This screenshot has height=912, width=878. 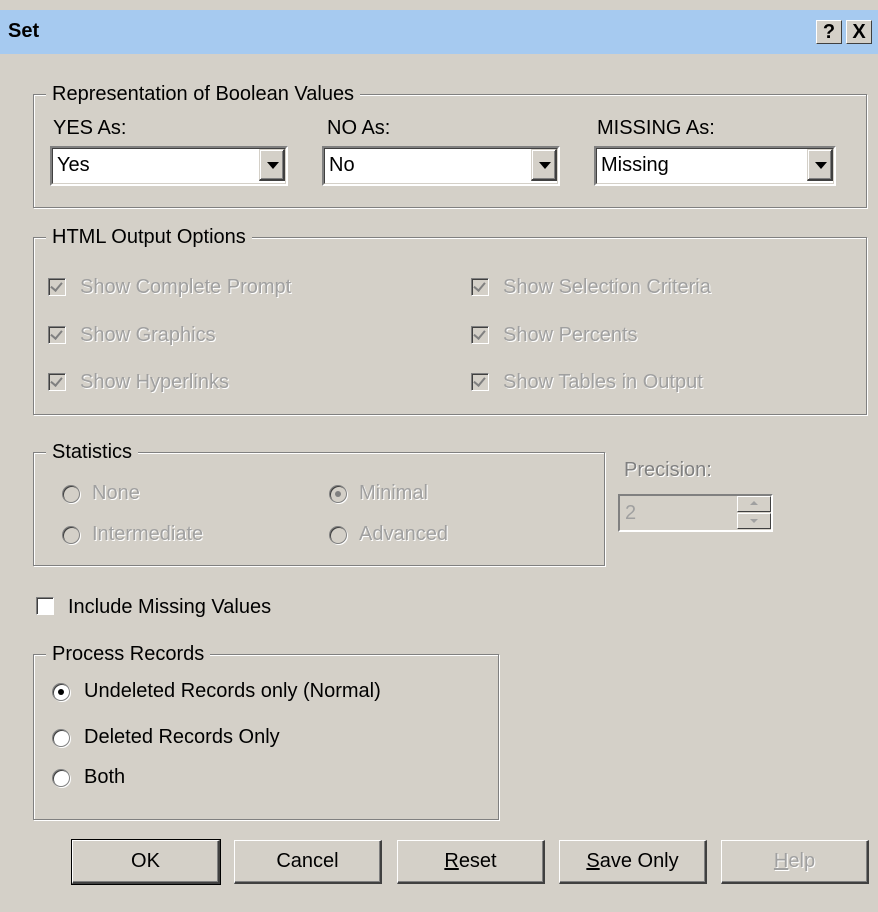 I want to click on help-label: elp, so click(x=802, y=861).